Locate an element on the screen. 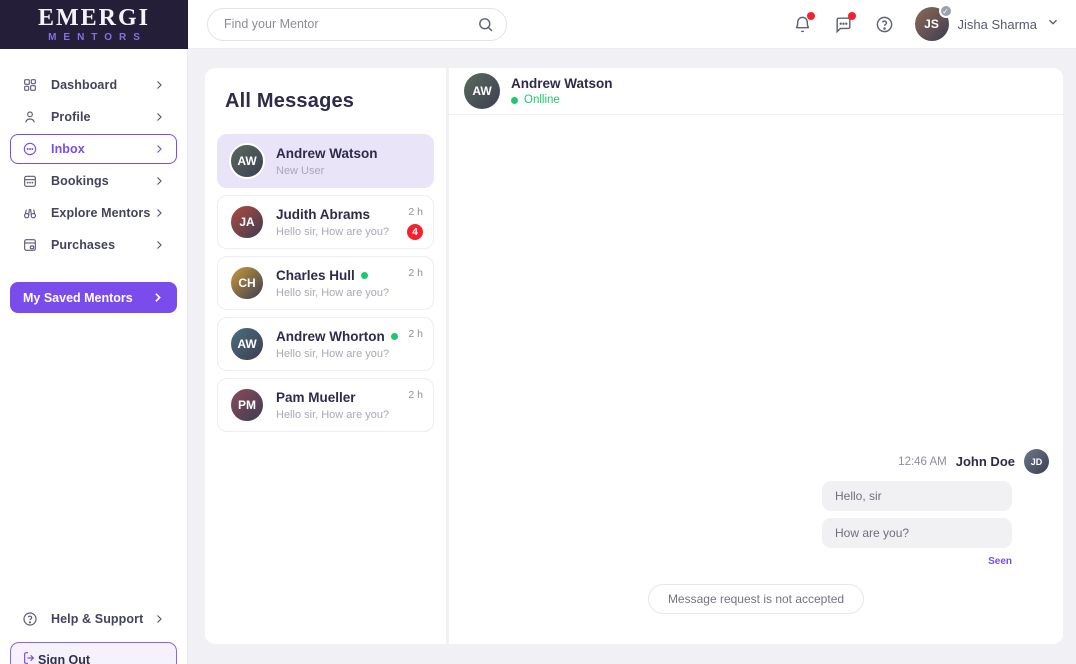 Image resolution: width=1076 pixels, height=664 pixels. user-avatar: JS ✓ is located at coordinates (933, 22).